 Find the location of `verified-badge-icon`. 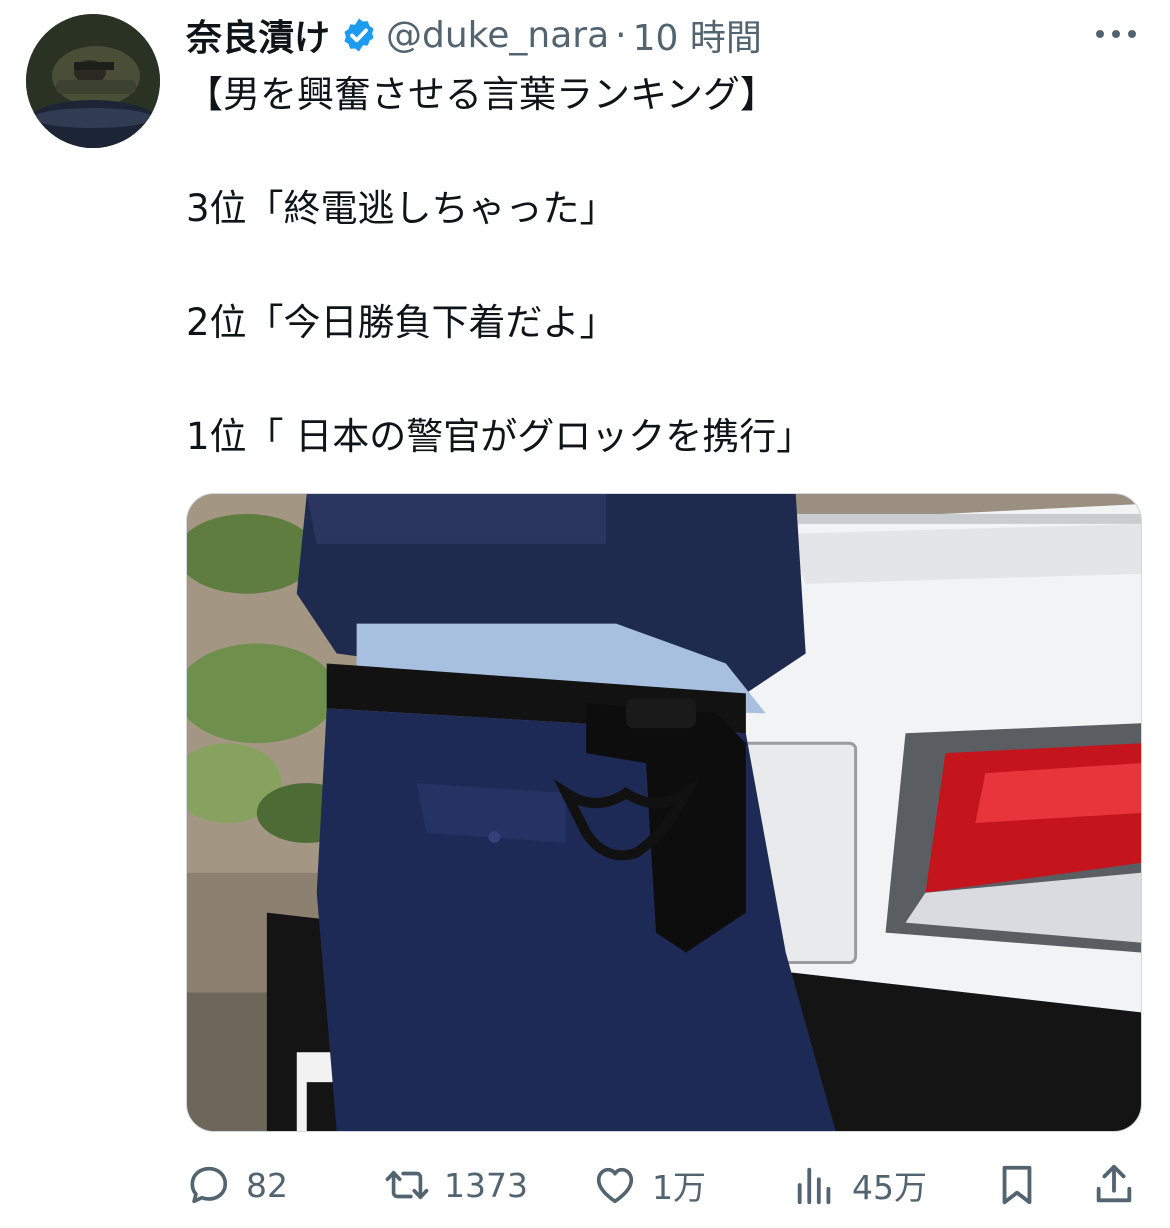

verified-badge-icon is located at coordinates (359, 35).